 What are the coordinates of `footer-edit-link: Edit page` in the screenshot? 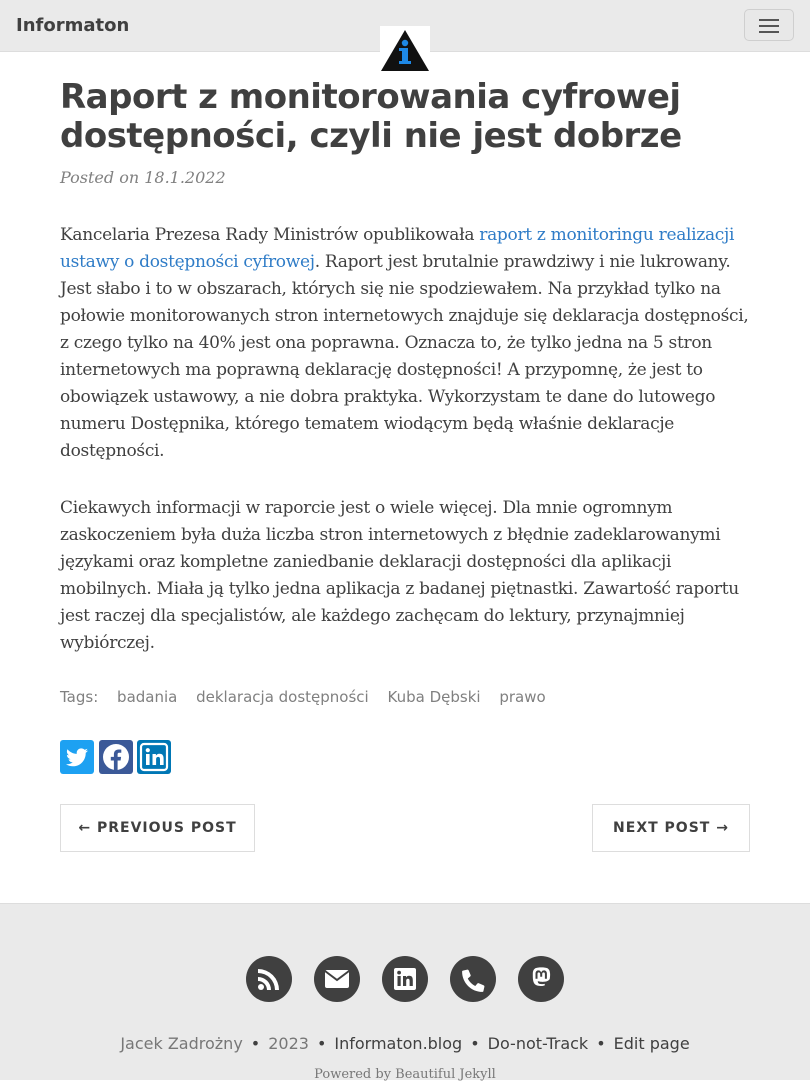 It's located at (652, 1043).